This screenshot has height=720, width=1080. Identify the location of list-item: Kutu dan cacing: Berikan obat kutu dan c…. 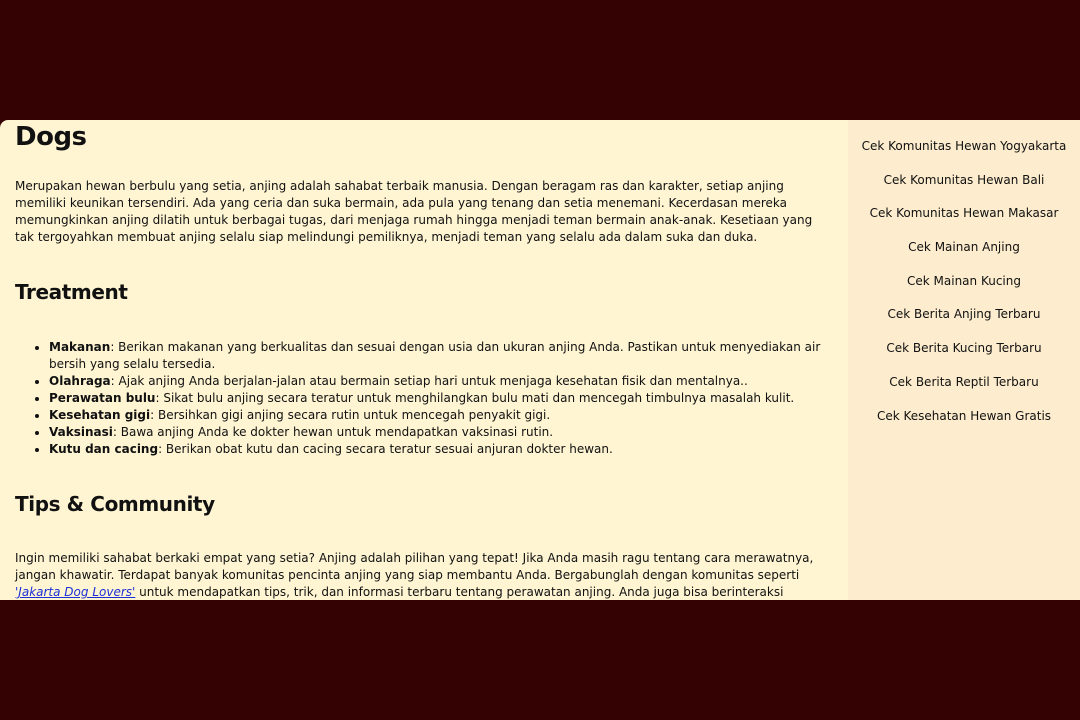
(454, 449).